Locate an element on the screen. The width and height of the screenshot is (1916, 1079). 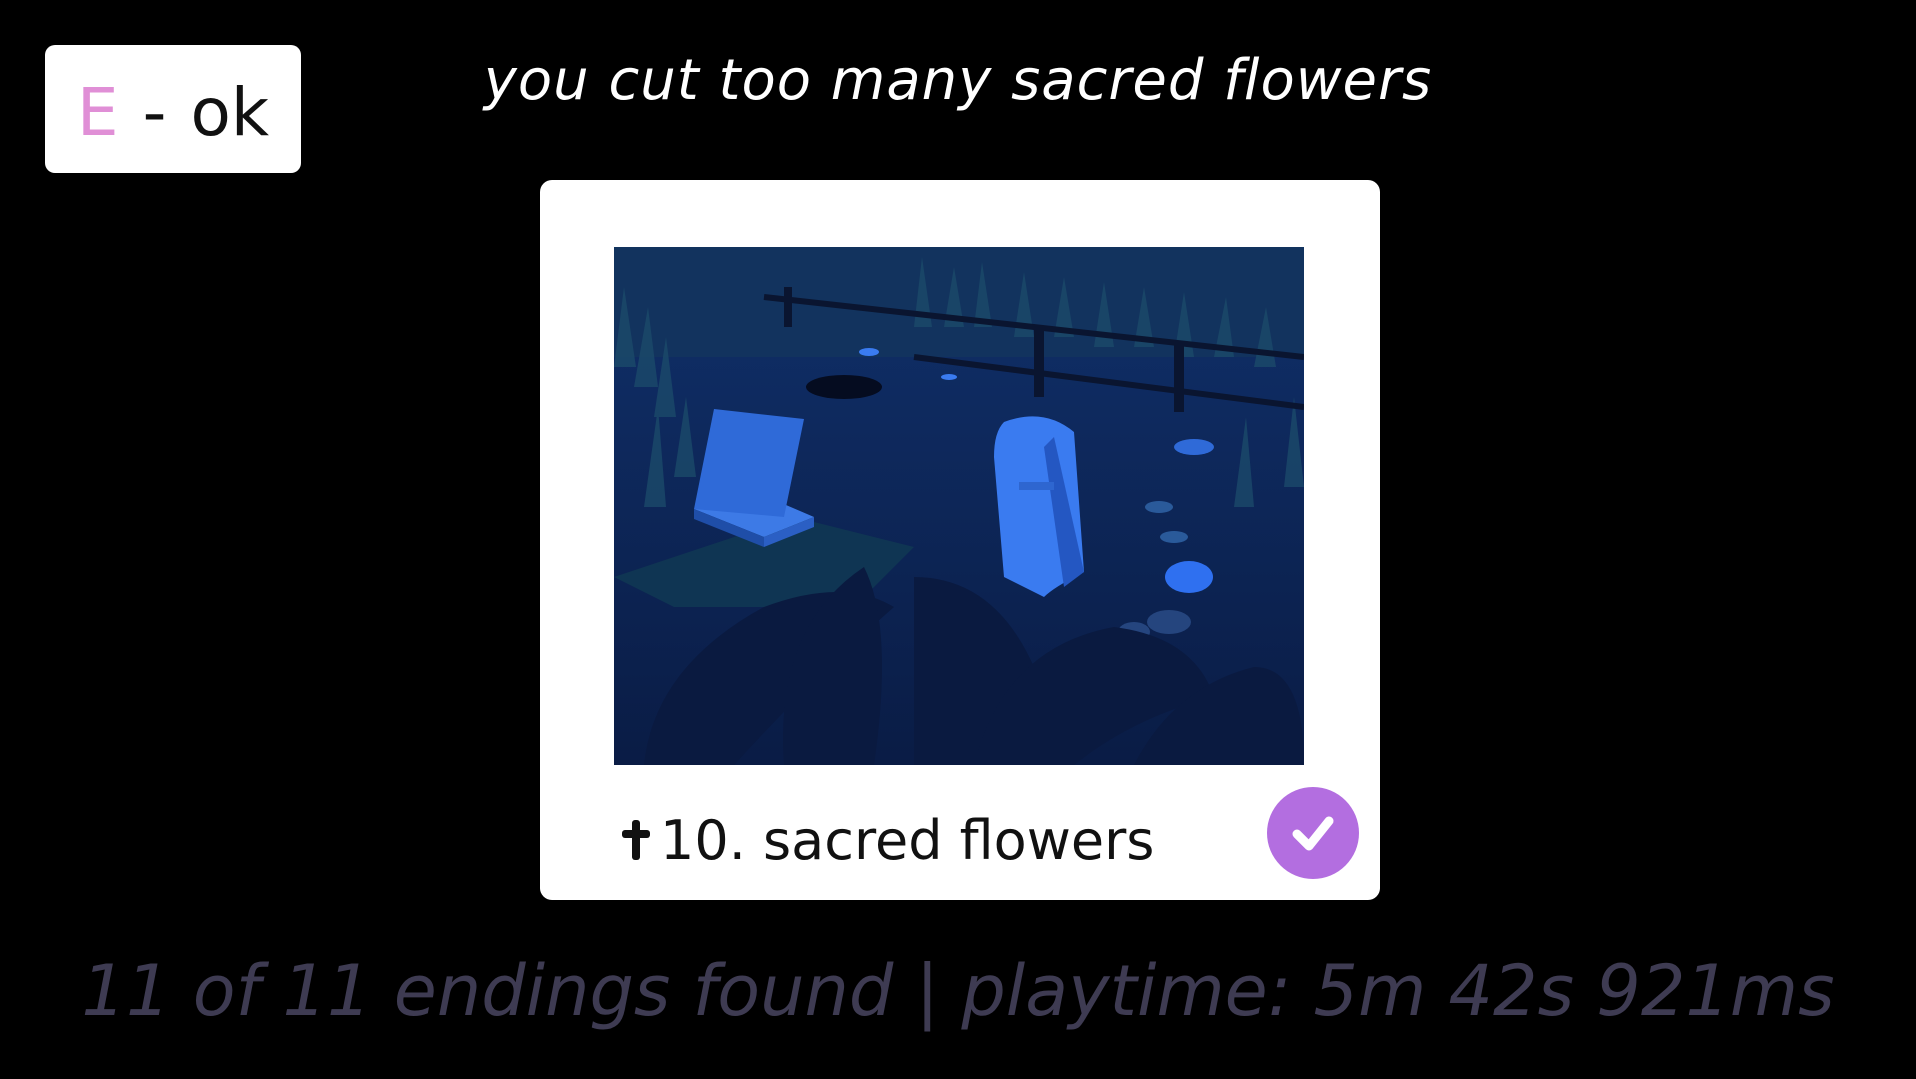
key-action-label: ok is located at coordinates (230, 112).